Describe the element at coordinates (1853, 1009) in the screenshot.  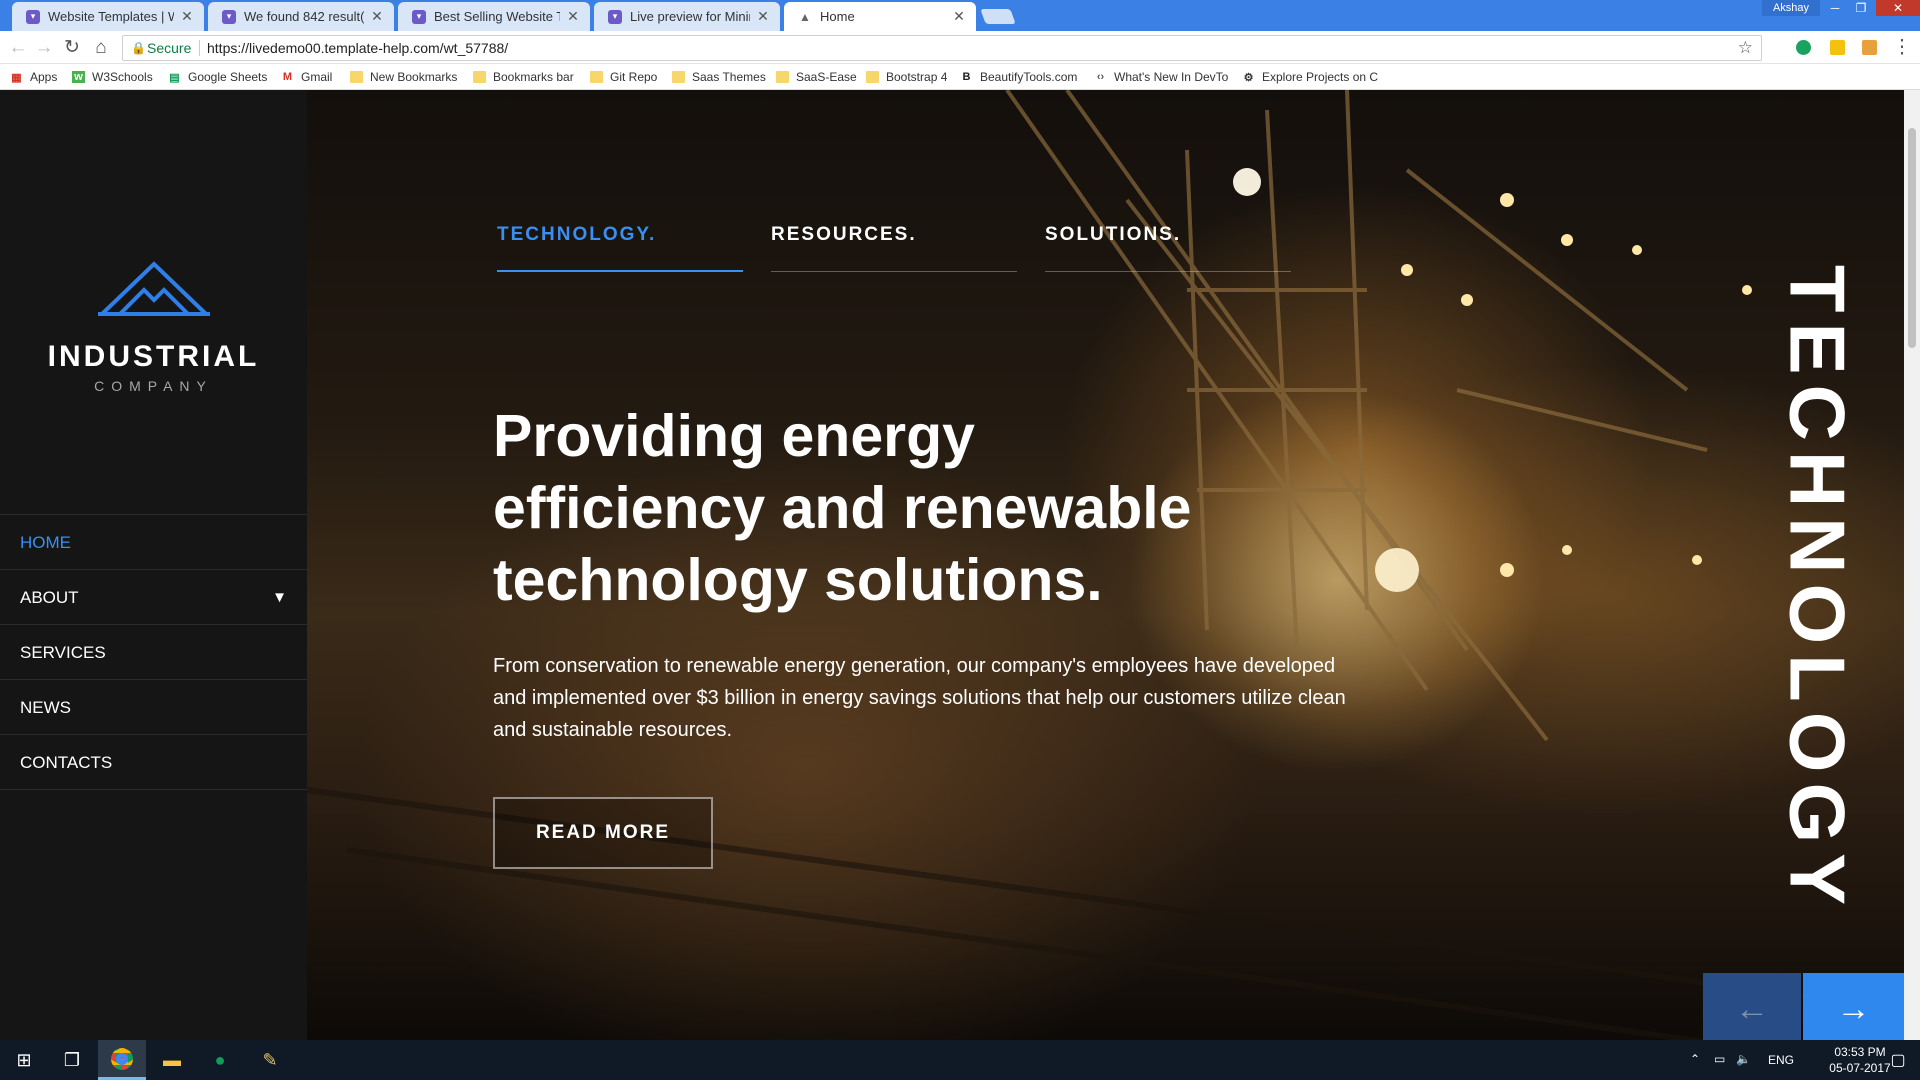
I see `arrow-right-icon: →` at that location.